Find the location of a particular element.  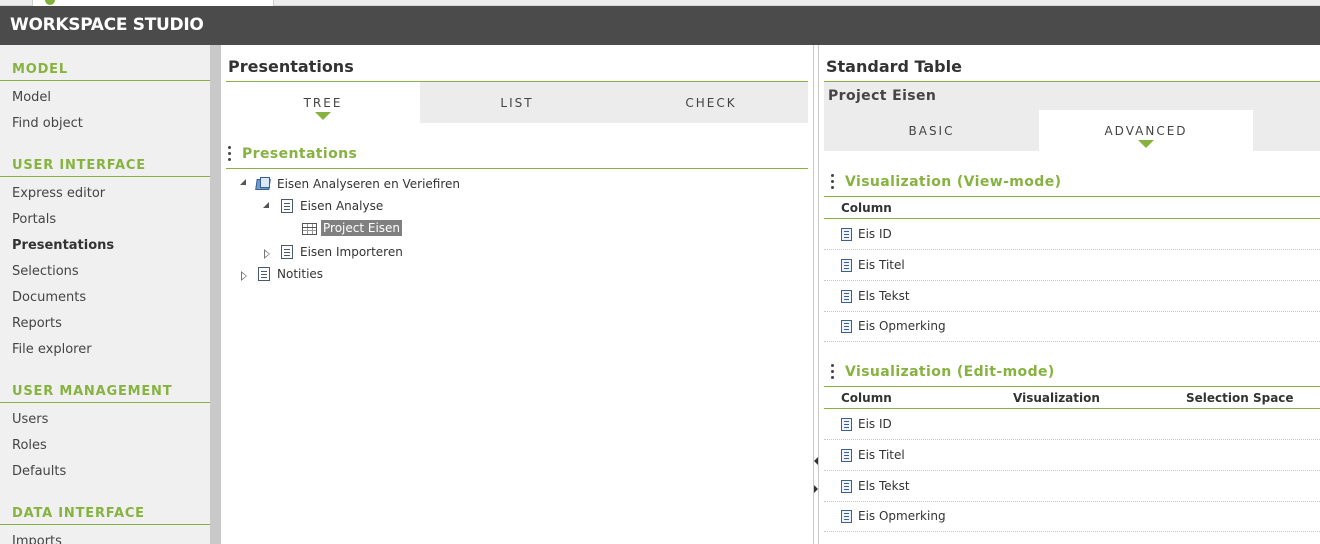

section-title-edit-mode: Visualization (Edit-mode) is located at coordinates (950, 372).